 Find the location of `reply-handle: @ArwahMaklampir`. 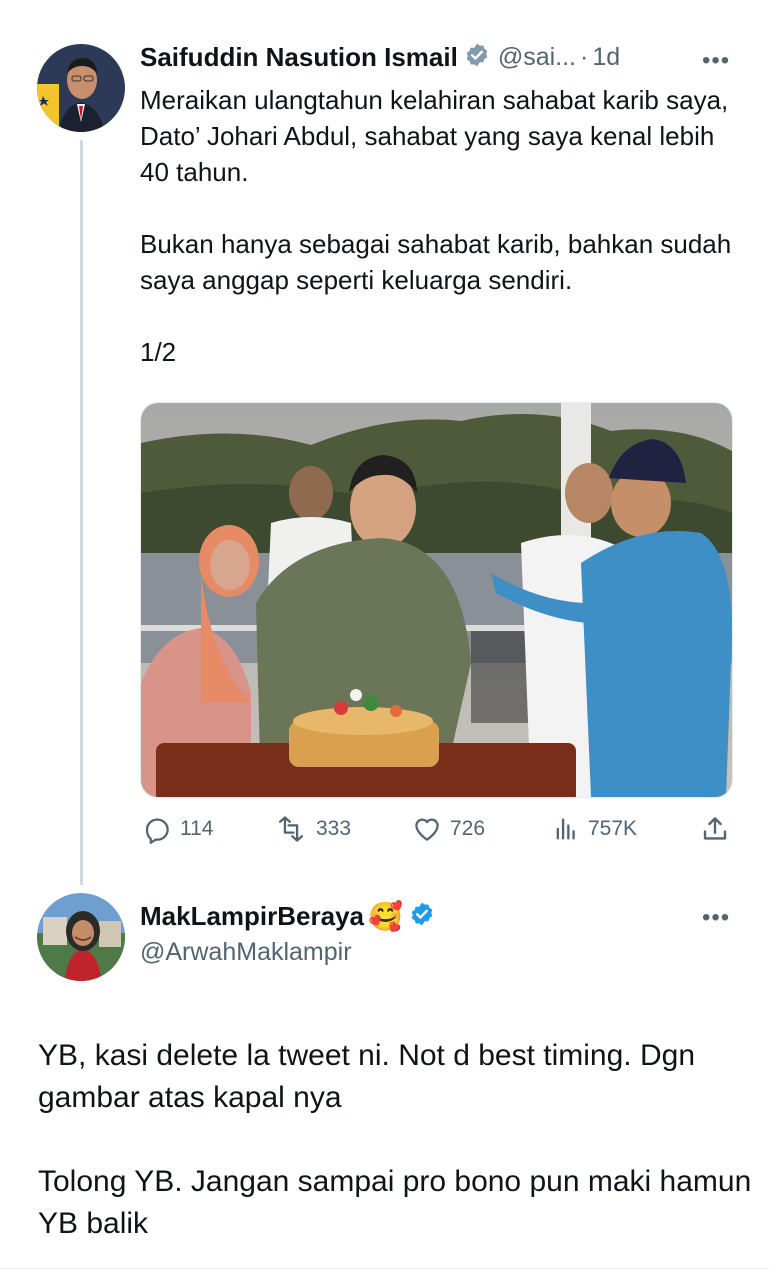

reply-handle: @ArwahMaklampir is located at coordinates (246, 952).